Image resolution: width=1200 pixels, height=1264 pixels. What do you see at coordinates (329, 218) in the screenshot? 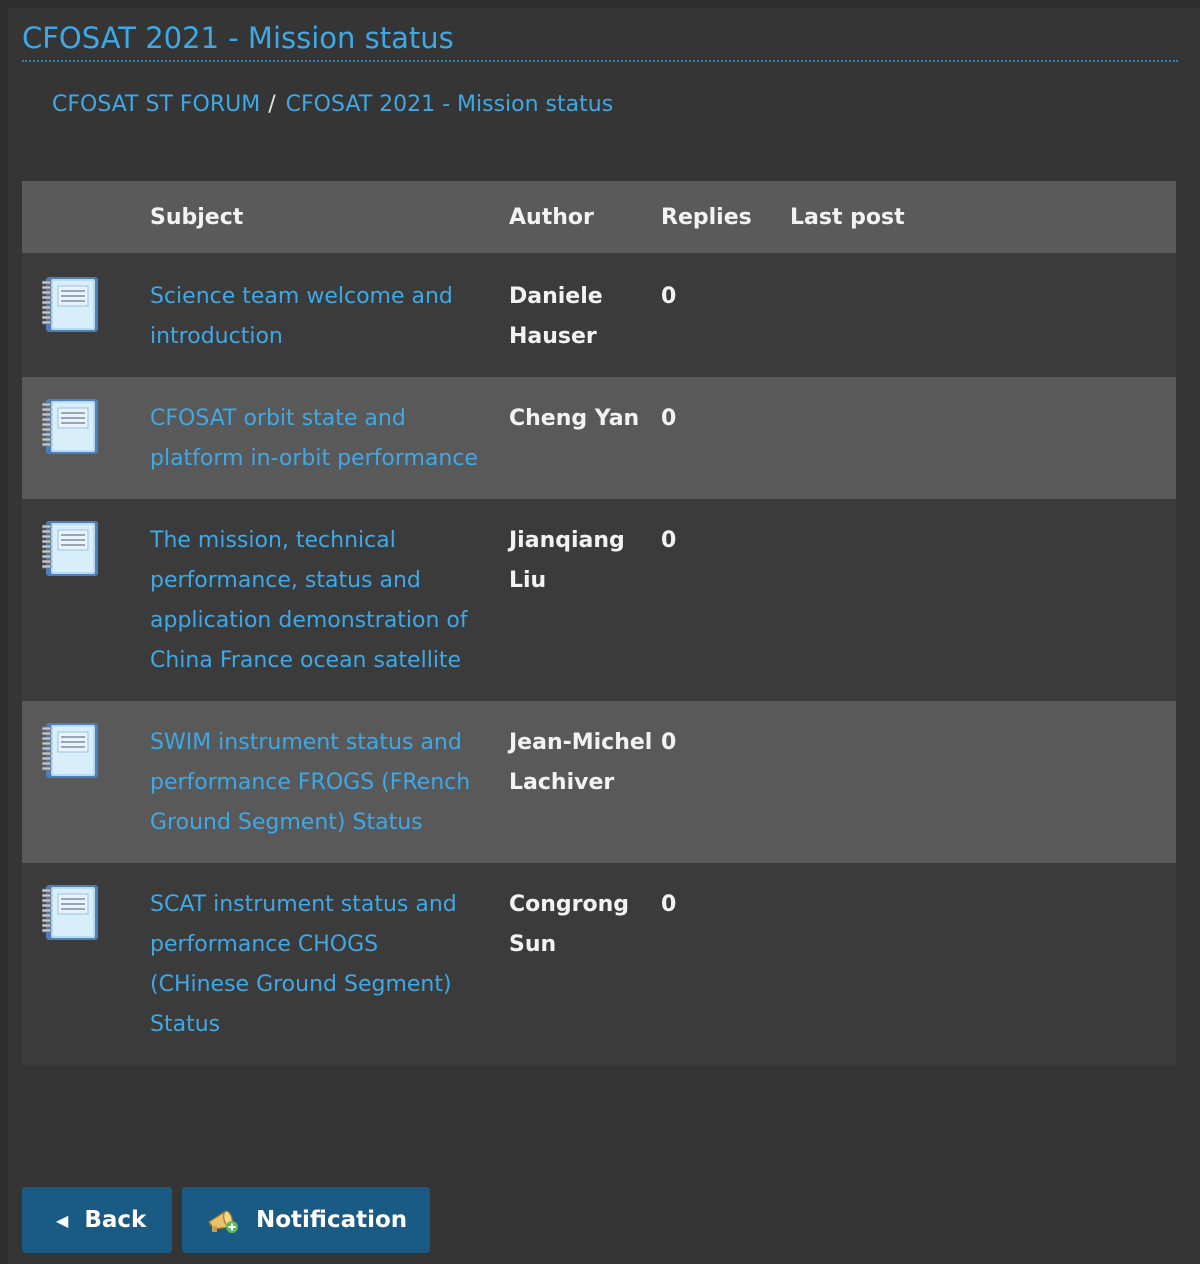
I see `header-subject: Subject` at bounding box center [329, 218].